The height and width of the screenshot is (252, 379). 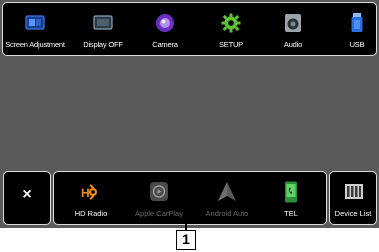 I want to click on display-off-button: Display OFF, so click(x=103, y=28).